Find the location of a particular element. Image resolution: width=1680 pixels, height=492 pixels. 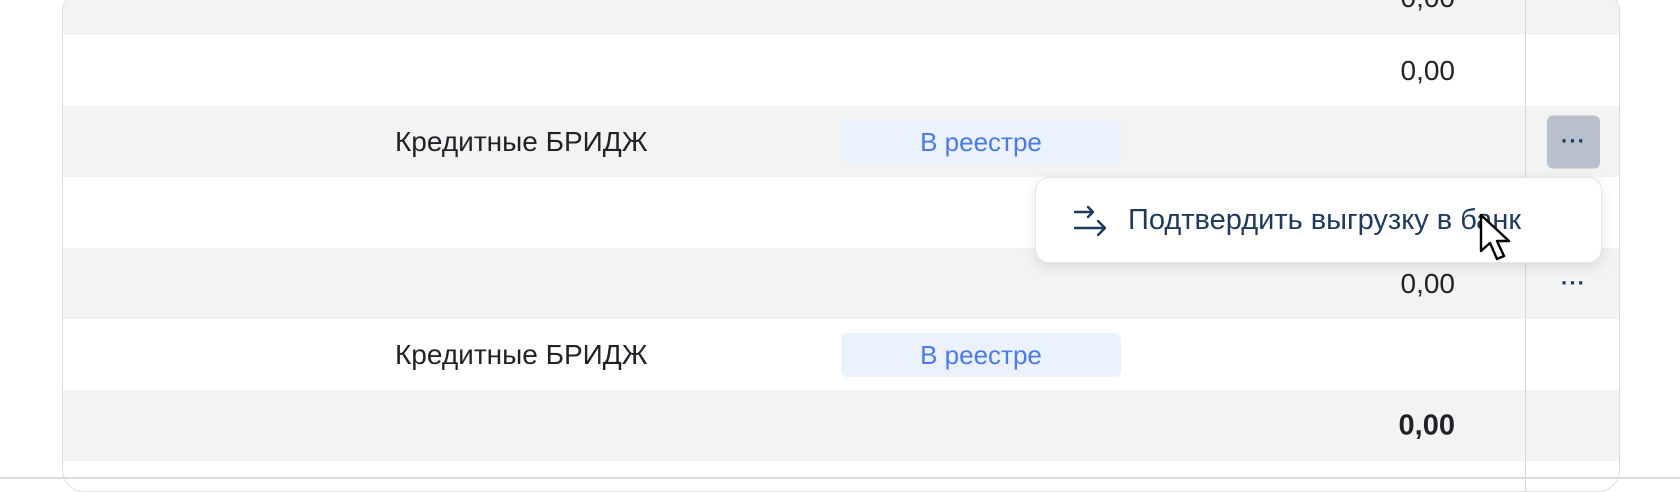

mouse-cursor-icon is located at coordinates (1495, 237).